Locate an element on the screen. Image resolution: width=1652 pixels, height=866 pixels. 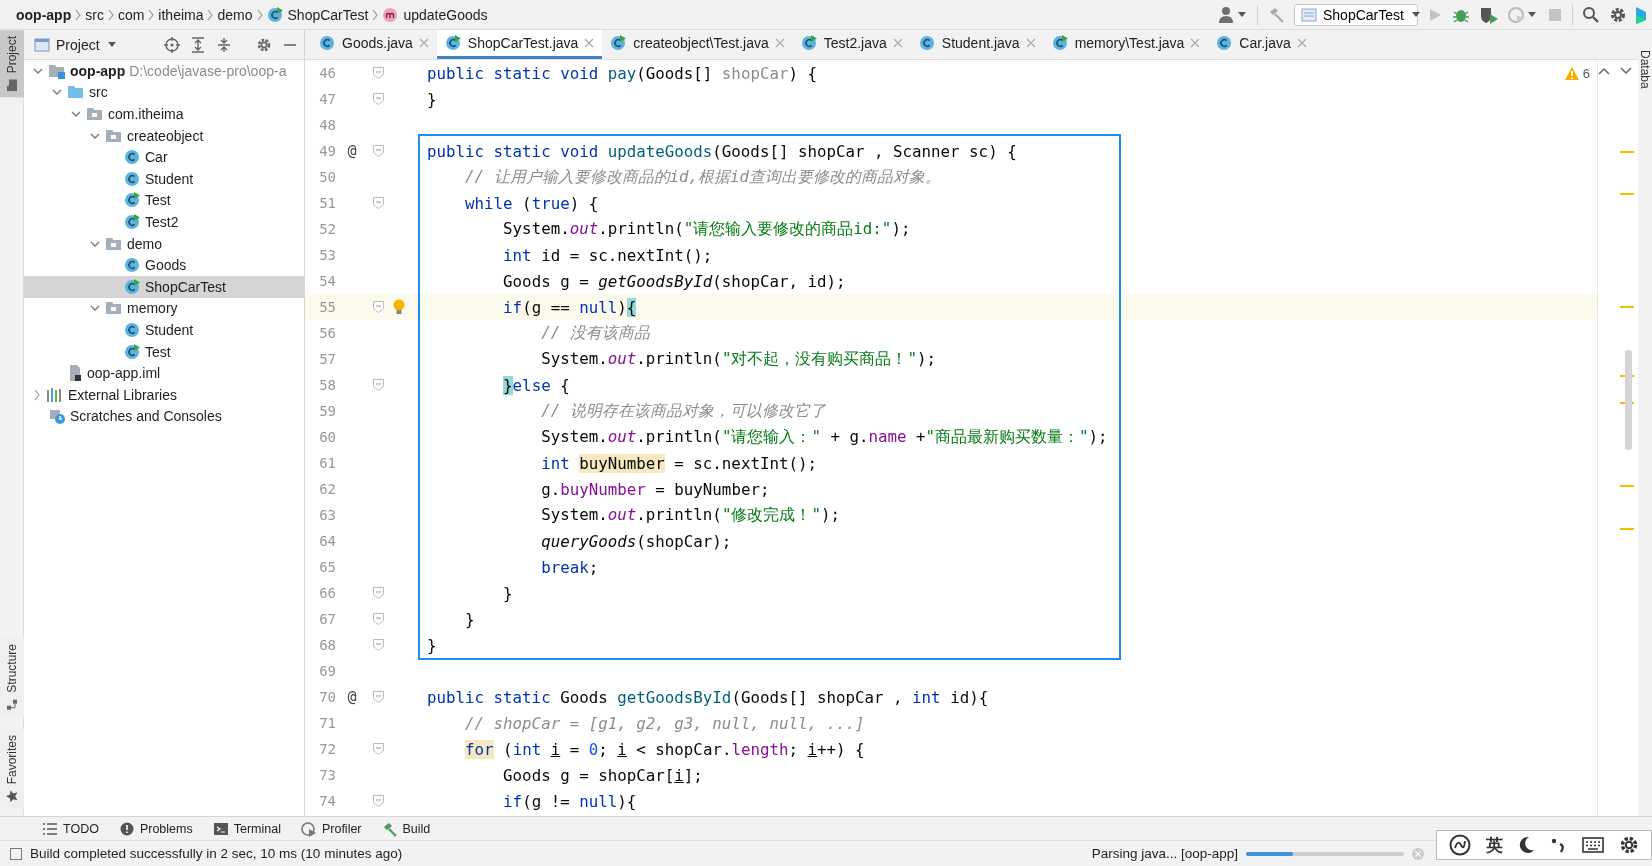
tree-item: Scratches and Consoles is located at coordinates (164, 416).